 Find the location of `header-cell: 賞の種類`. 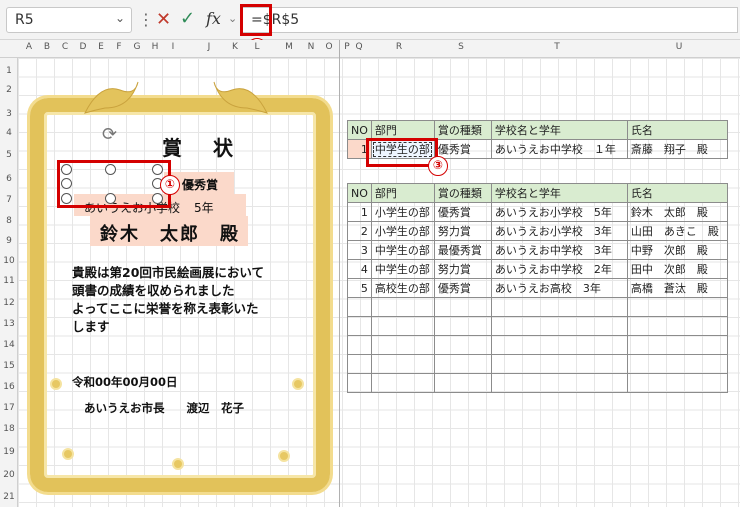

header-cell: 賞の種類 is located at coordinates (462, 193).